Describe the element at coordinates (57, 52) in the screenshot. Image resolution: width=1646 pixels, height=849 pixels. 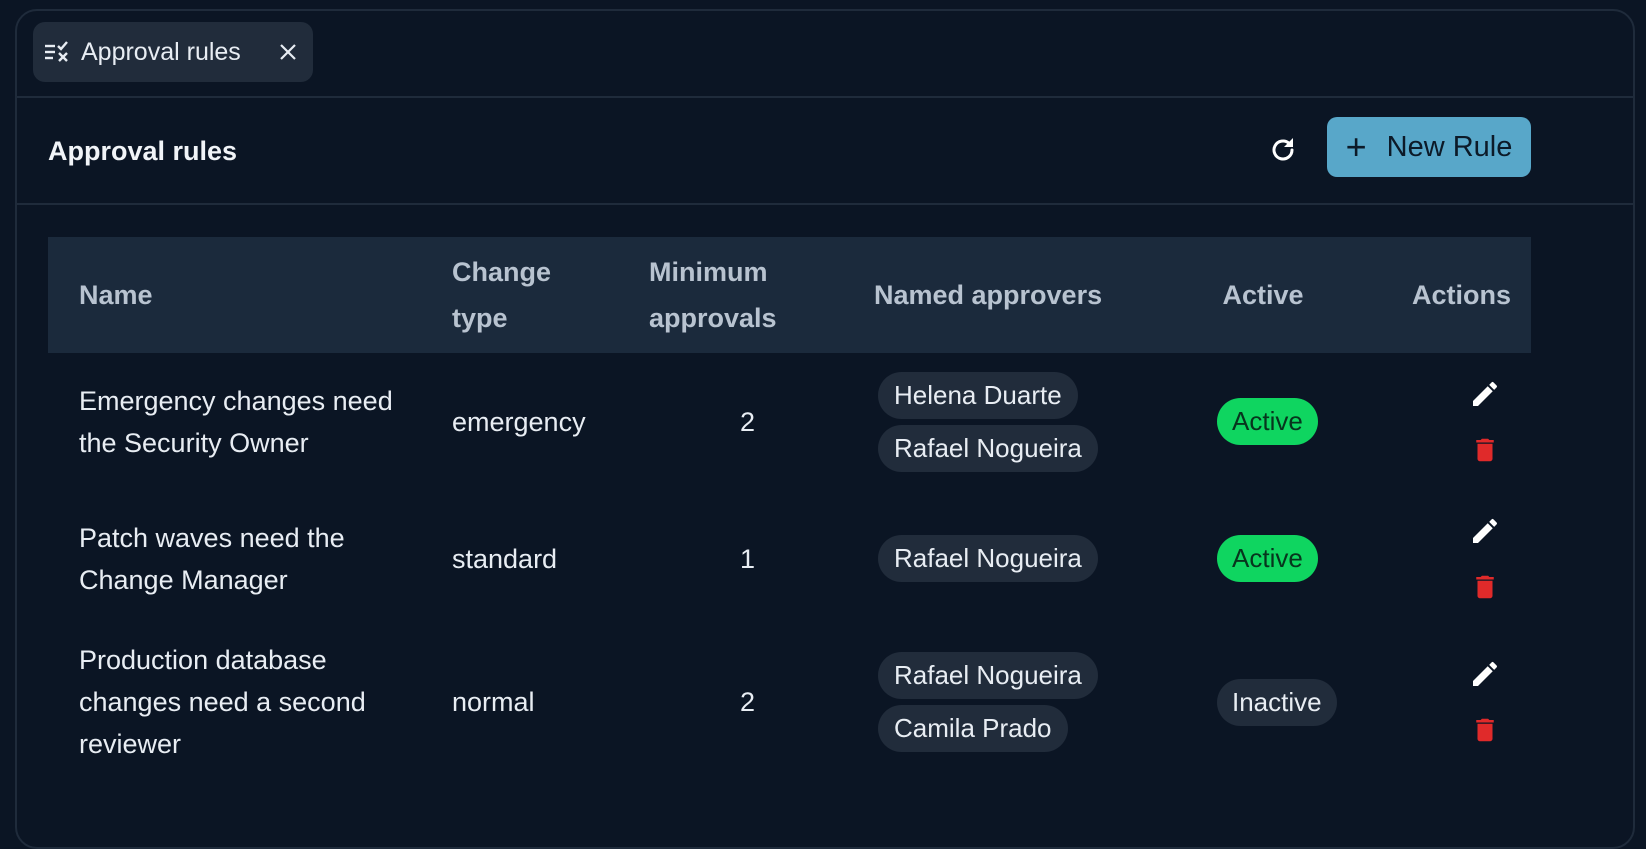
I see `rules-list-icon` at that location.